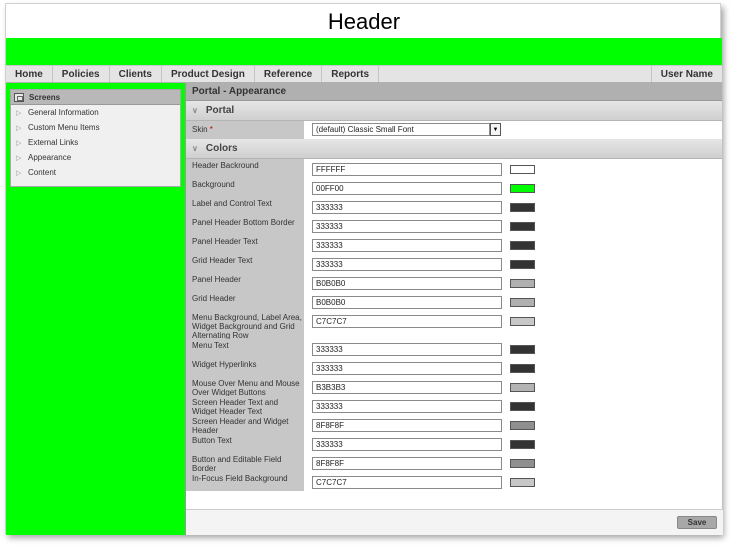  I want to click on screens-panel-header: Screens, so click(95, 97).